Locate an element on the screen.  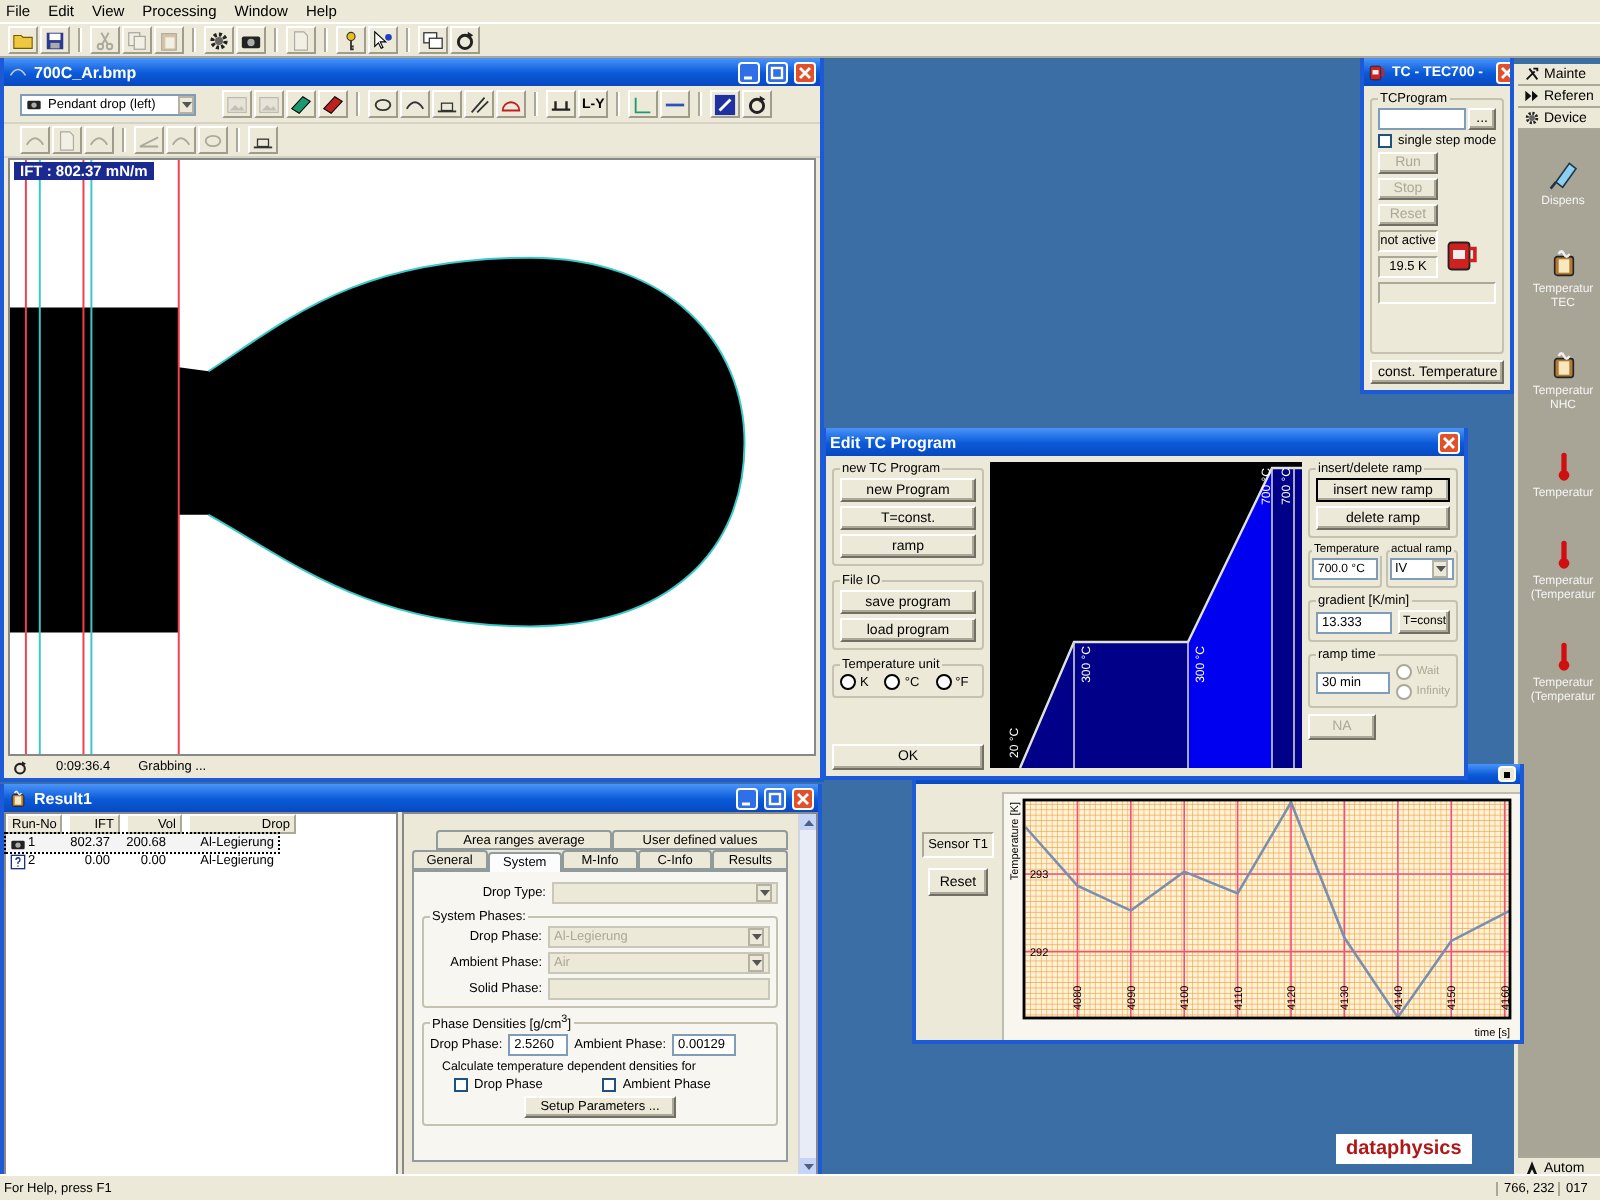
scroll-down-icon is located at coordinates (808, 1166).